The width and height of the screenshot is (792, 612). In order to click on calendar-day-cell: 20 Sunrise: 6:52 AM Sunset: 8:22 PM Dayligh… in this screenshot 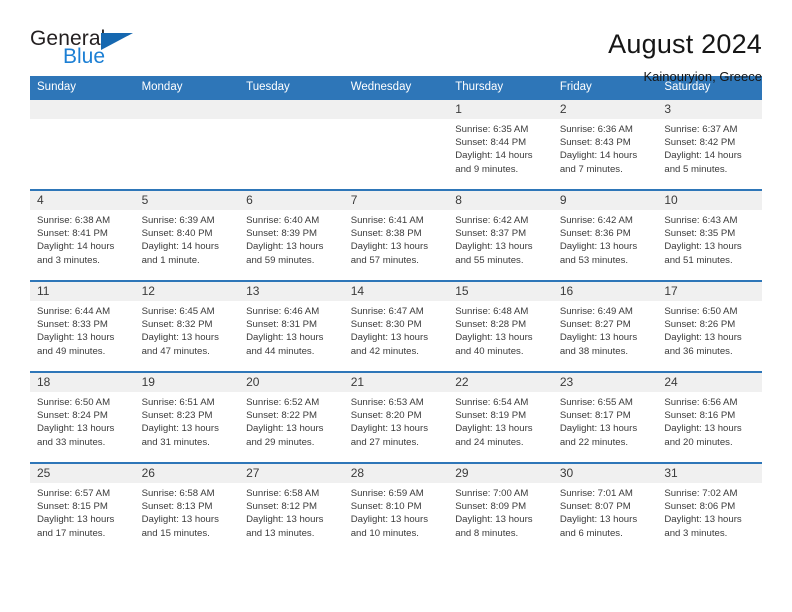, I will do `click(291, 417)`.